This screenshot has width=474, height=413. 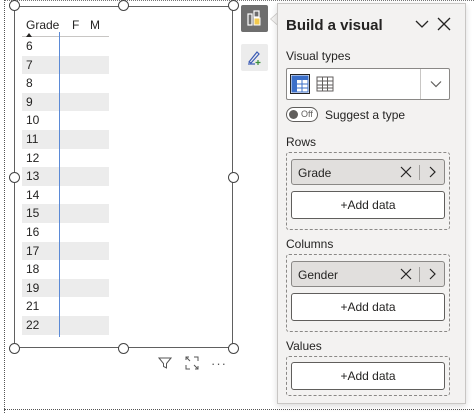 I want to click on more-options-icon: ···, so click(x=219, y=363).